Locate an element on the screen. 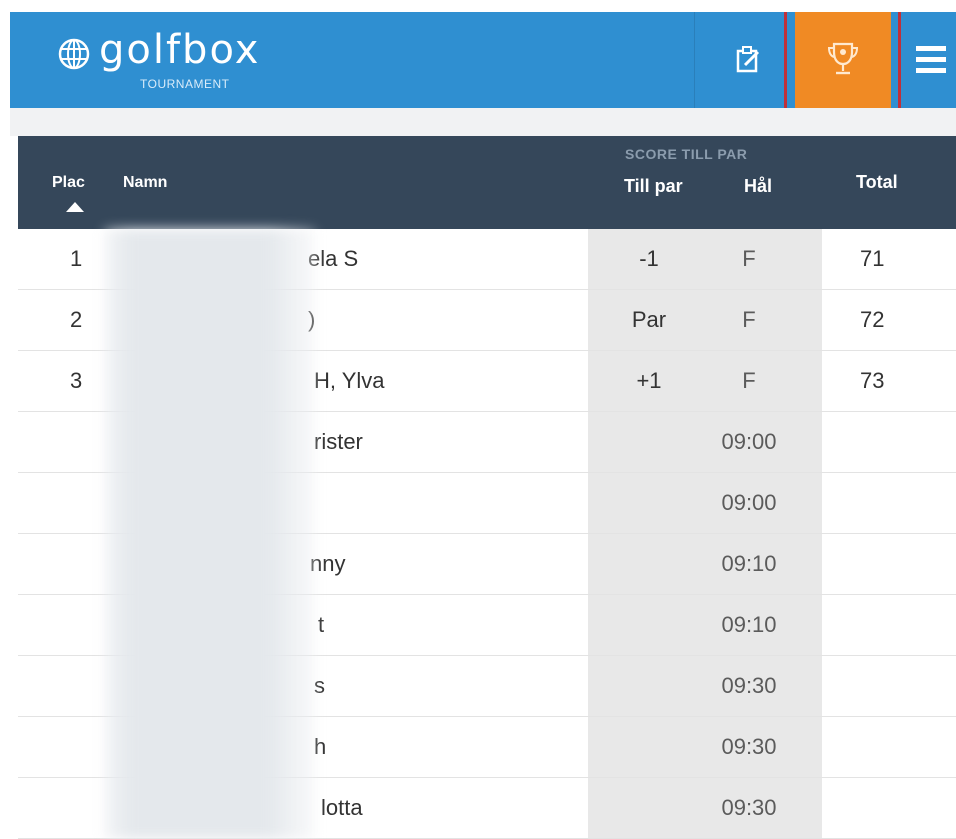 Image resolution: width=956 pixels, height=839 pixels. column-header-hole: Hål is located at coordinates (758, 186).